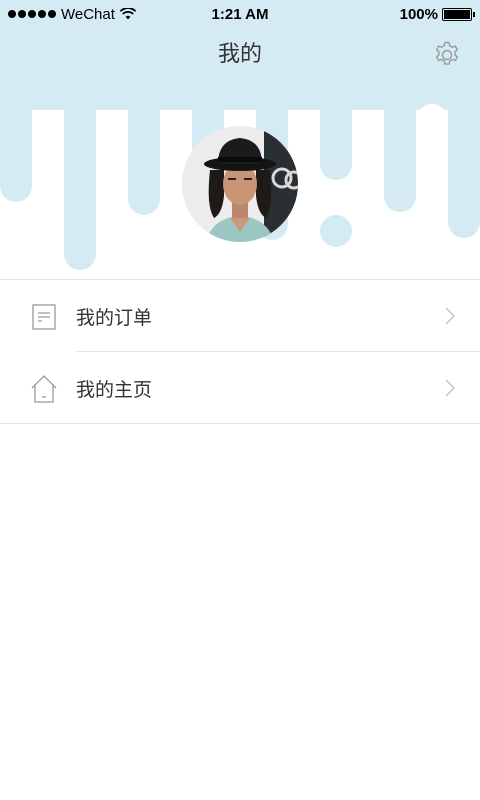 The height and width of the screenshot is (800, 480). Describe the element at coordinates (418, 14) in the screenshot. I see `battery-percent: 100%` at that location.